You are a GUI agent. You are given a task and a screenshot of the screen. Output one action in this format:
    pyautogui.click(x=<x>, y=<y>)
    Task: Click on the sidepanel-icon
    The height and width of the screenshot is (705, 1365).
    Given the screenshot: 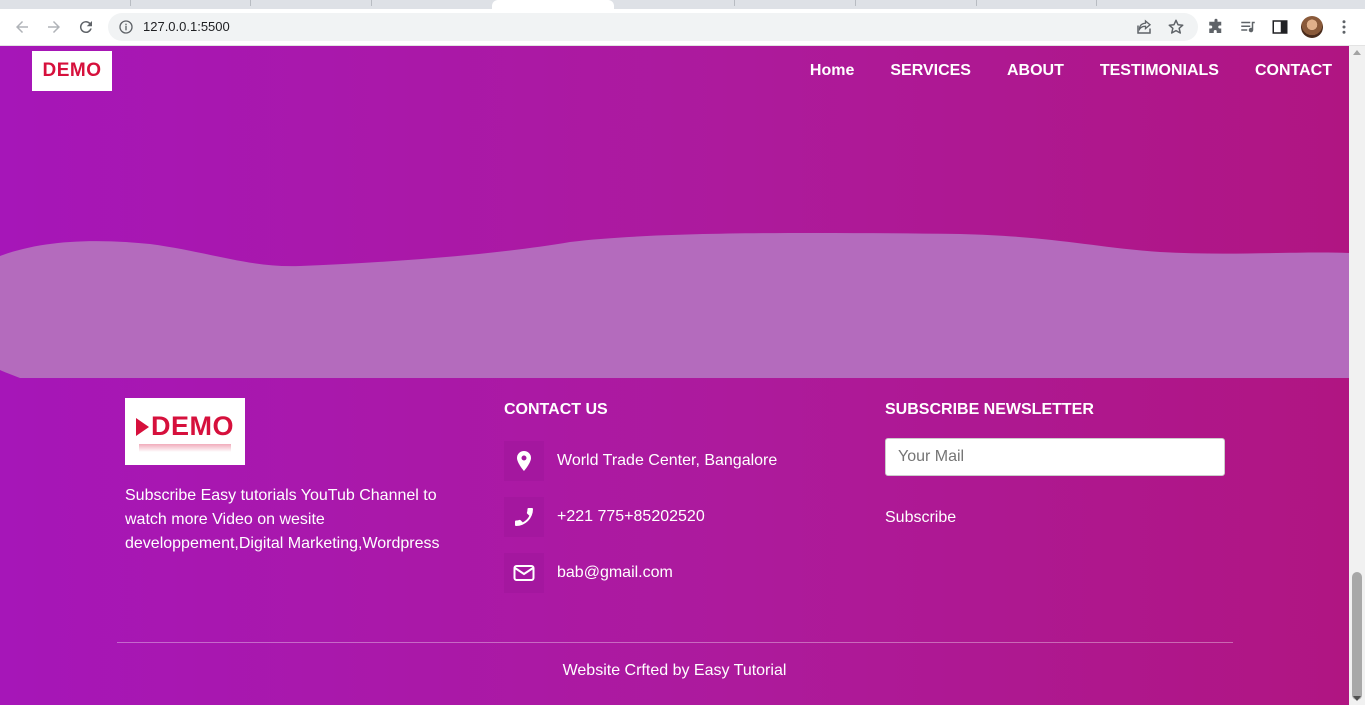 What is the action you would take?
    pyautogui.click(x=1280, y=27)
    